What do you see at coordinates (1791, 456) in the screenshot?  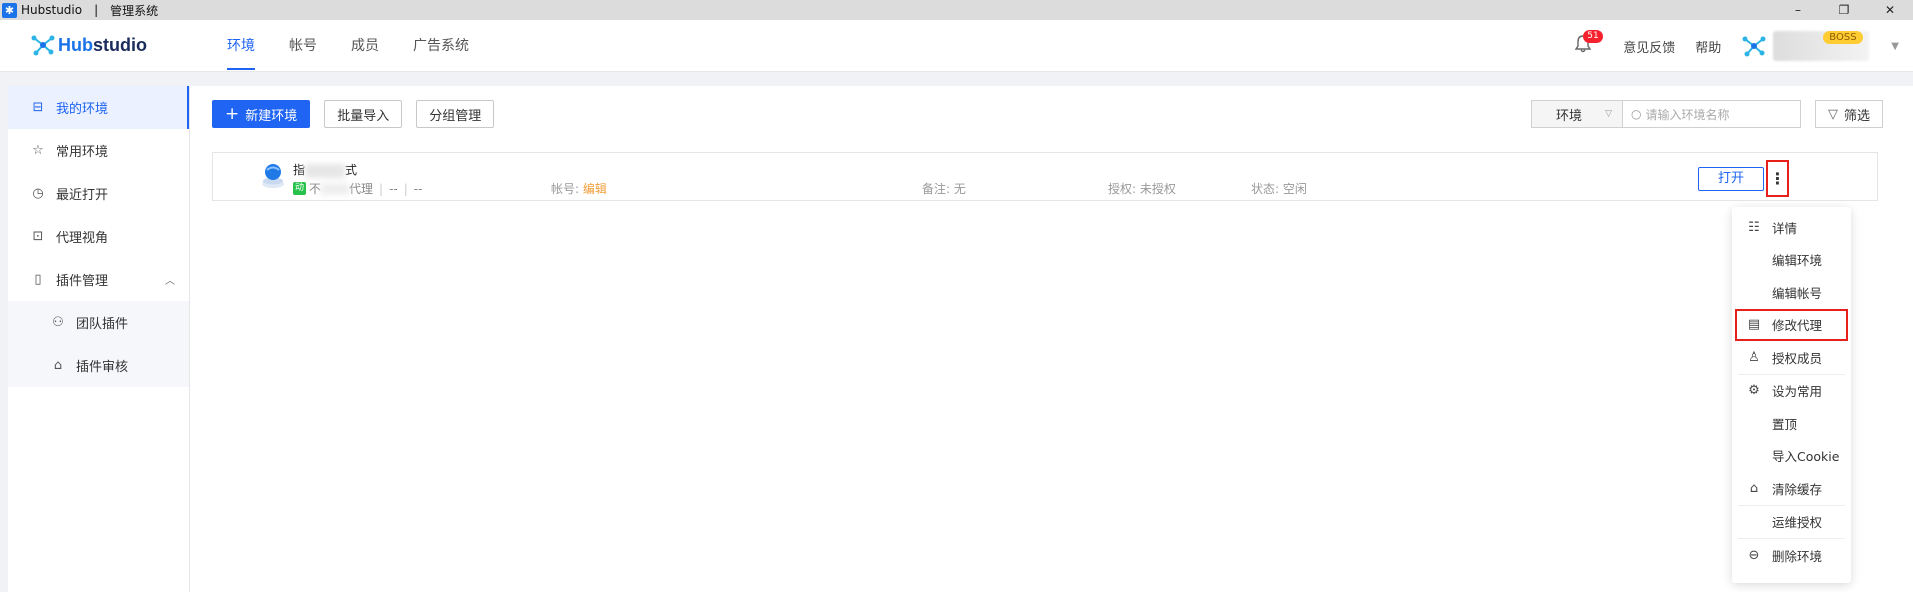 I see `menu-item-import-cookie: 导入Cookie` at bounding box center [1791, 456].